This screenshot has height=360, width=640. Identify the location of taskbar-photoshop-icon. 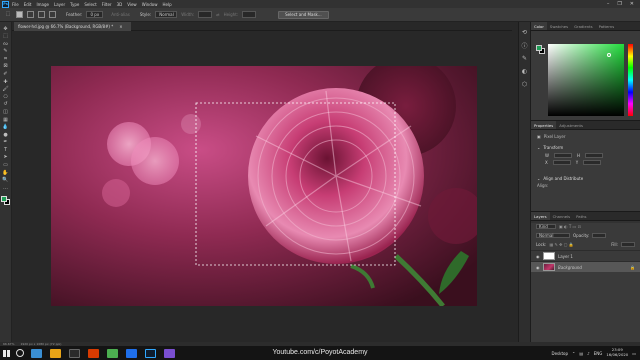
(150, 353).